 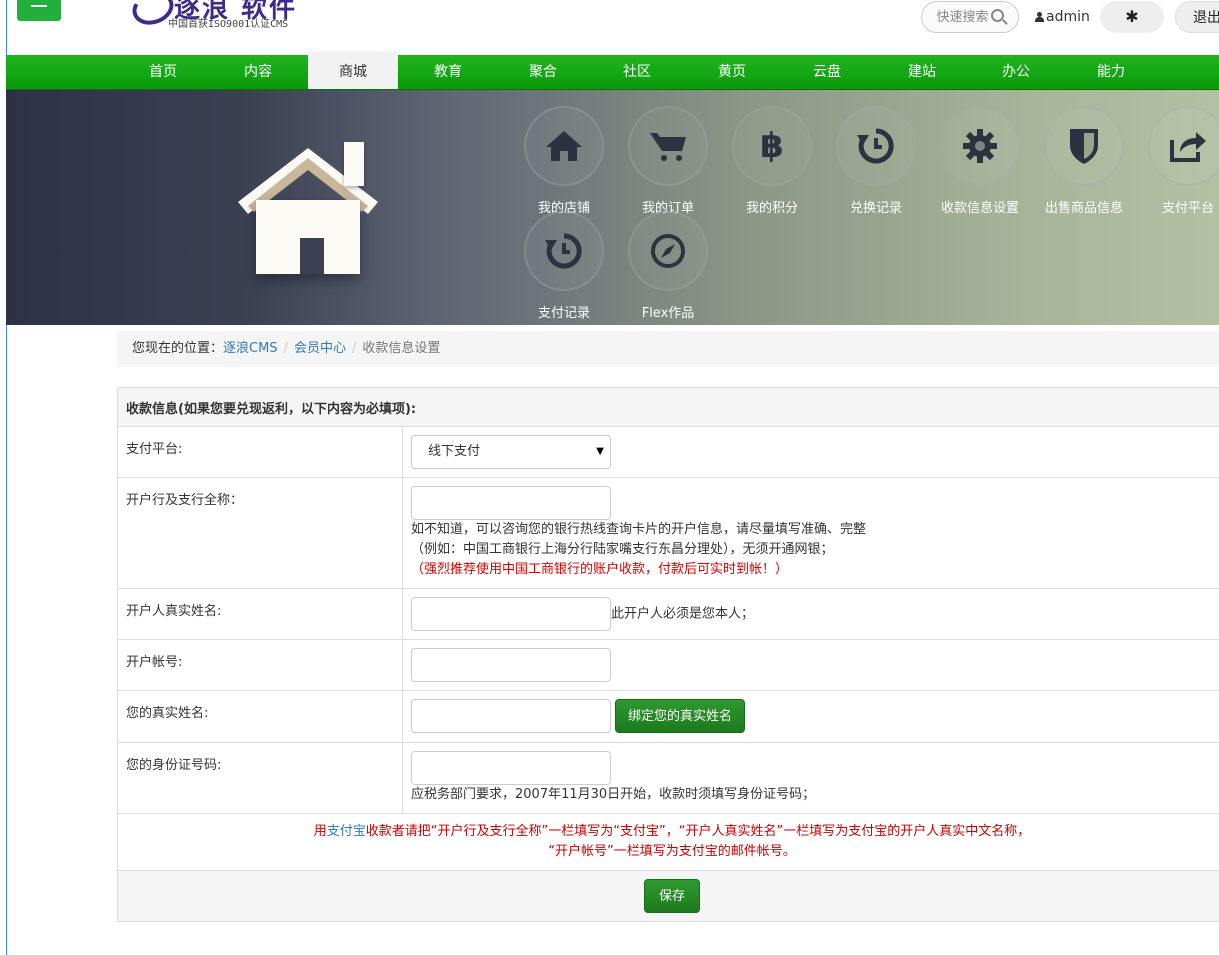 I want to click on logo-subtitle: 中国首获ISO9001认证CMS, so click(x=228, y=24).